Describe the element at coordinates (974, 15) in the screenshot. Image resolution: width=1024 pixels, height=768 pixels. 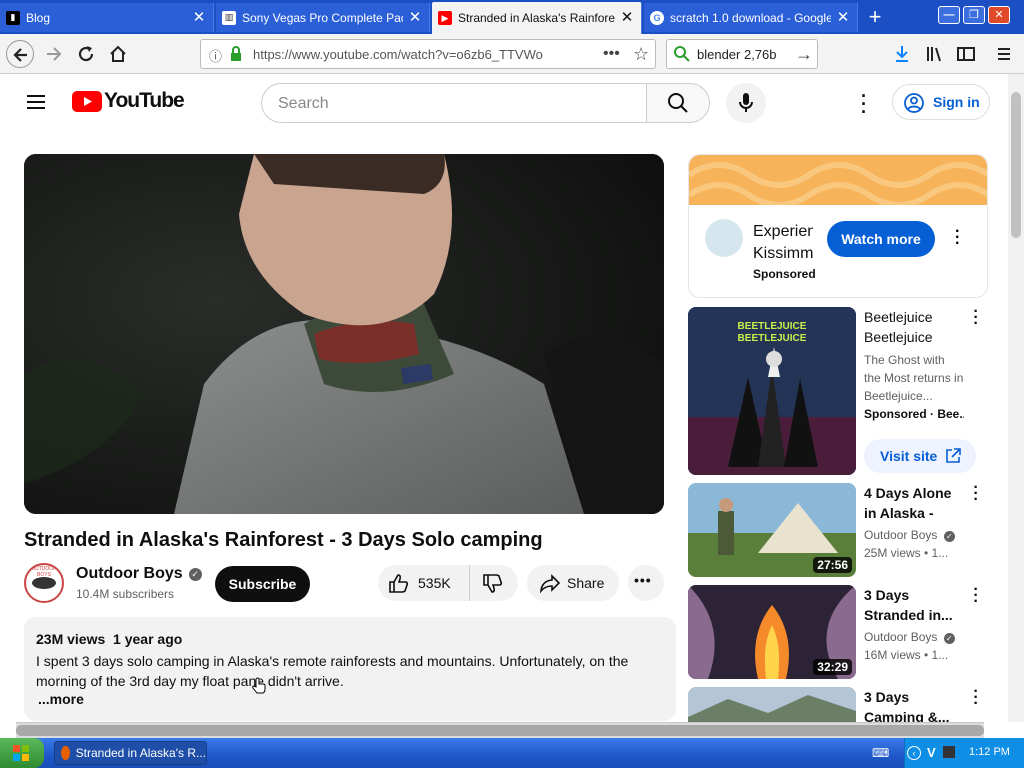
I see `maximize-button: ❐` at that location.